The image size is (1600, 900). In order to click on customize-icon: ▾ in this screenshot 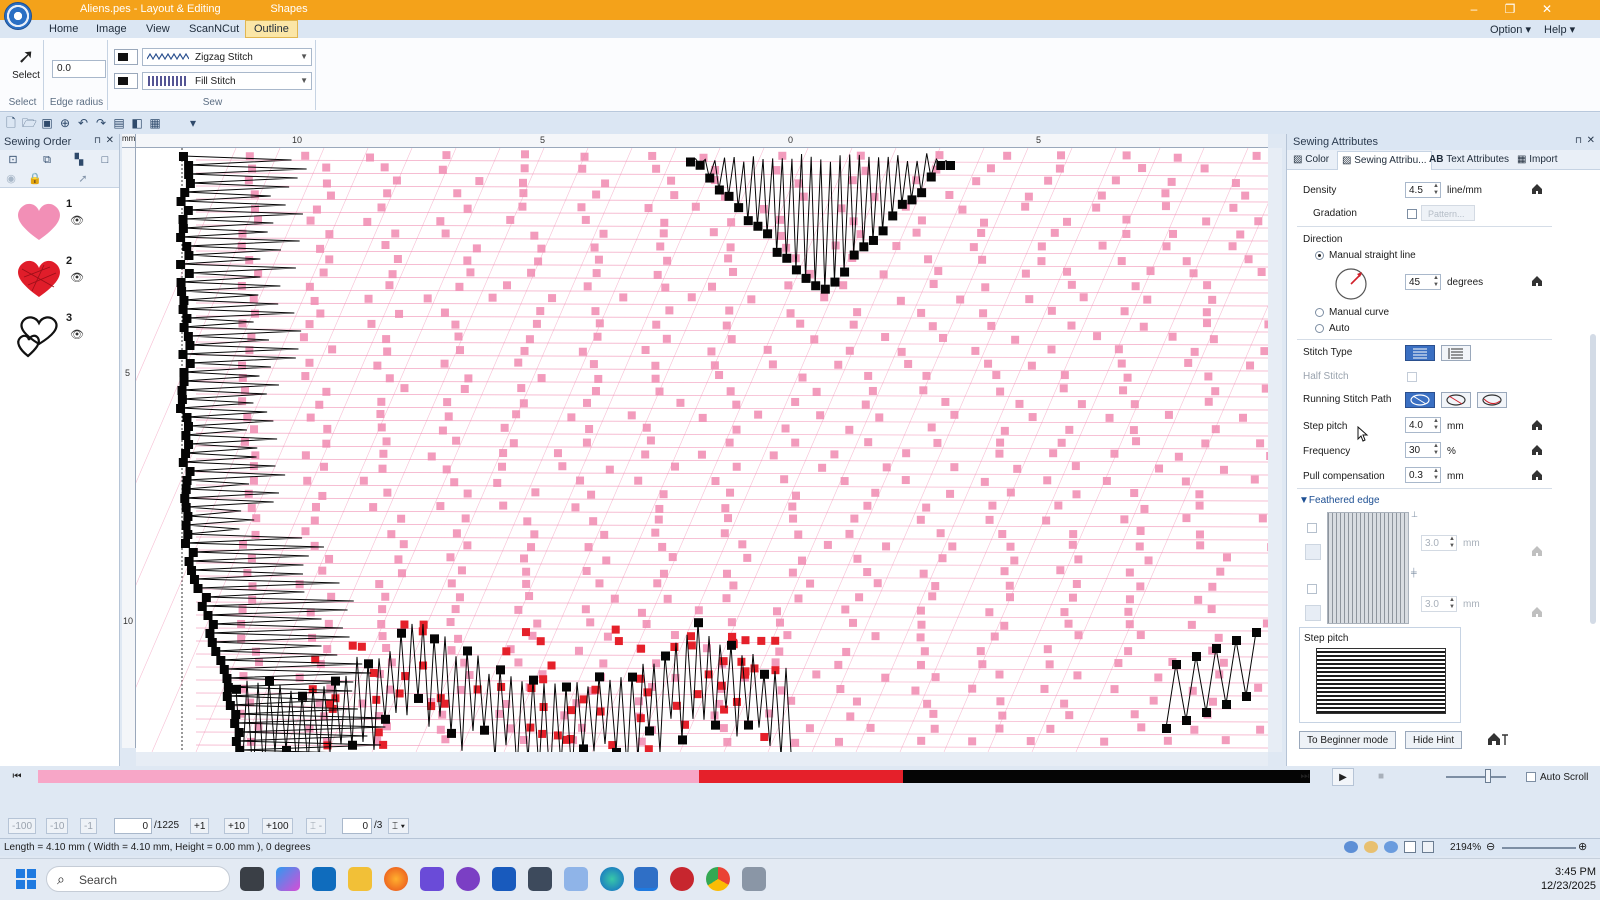, I will do `click(193, 123)`.